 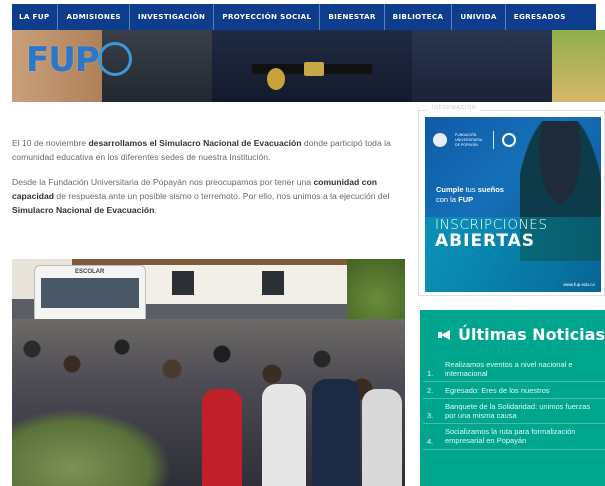 What do you see at coordinates (579, 284) in the screenshot?
I see `banner-url: www.fup.edu.co` at bounding box center [579, 284].